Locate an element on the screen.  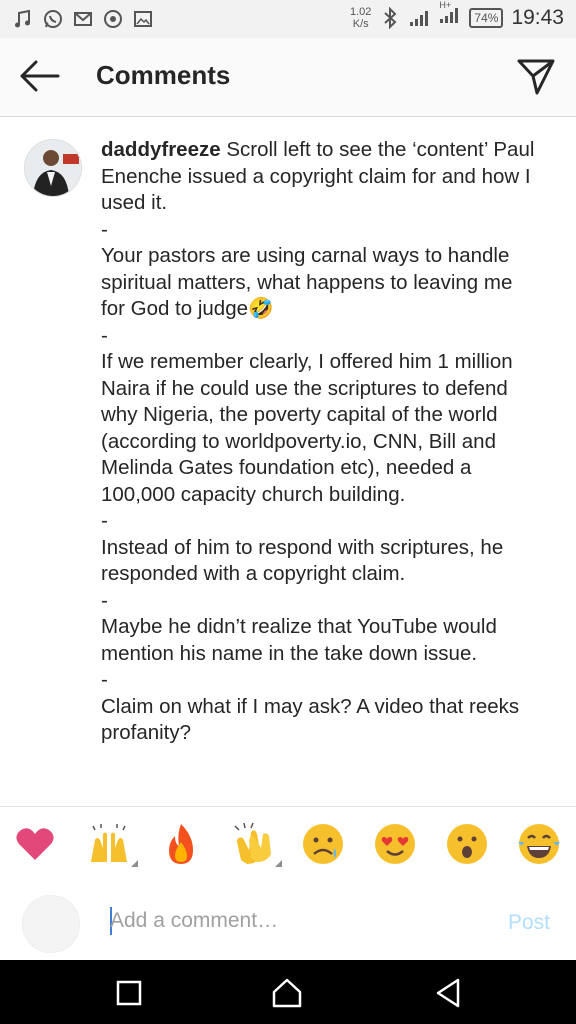
laughing-face-shape is located at coordinates (539, 844).